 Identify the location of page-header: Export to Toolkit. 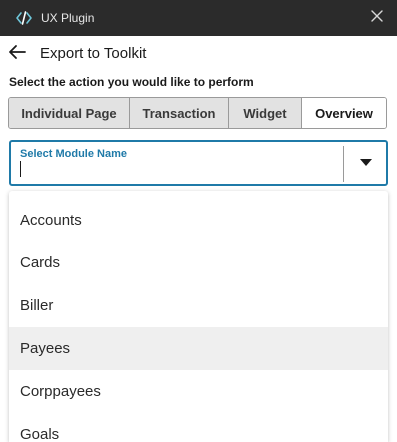
(198, 53).